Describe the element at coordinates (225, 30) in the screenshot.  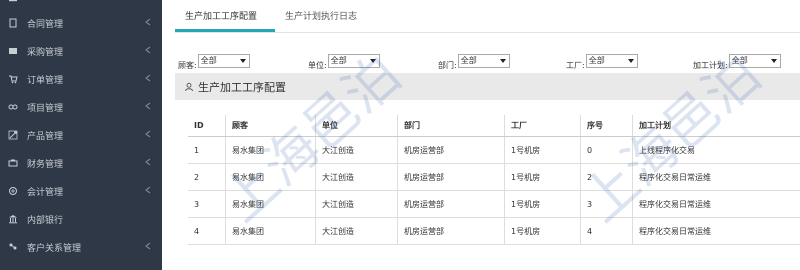
I see `active-tab-indicator` at that location.